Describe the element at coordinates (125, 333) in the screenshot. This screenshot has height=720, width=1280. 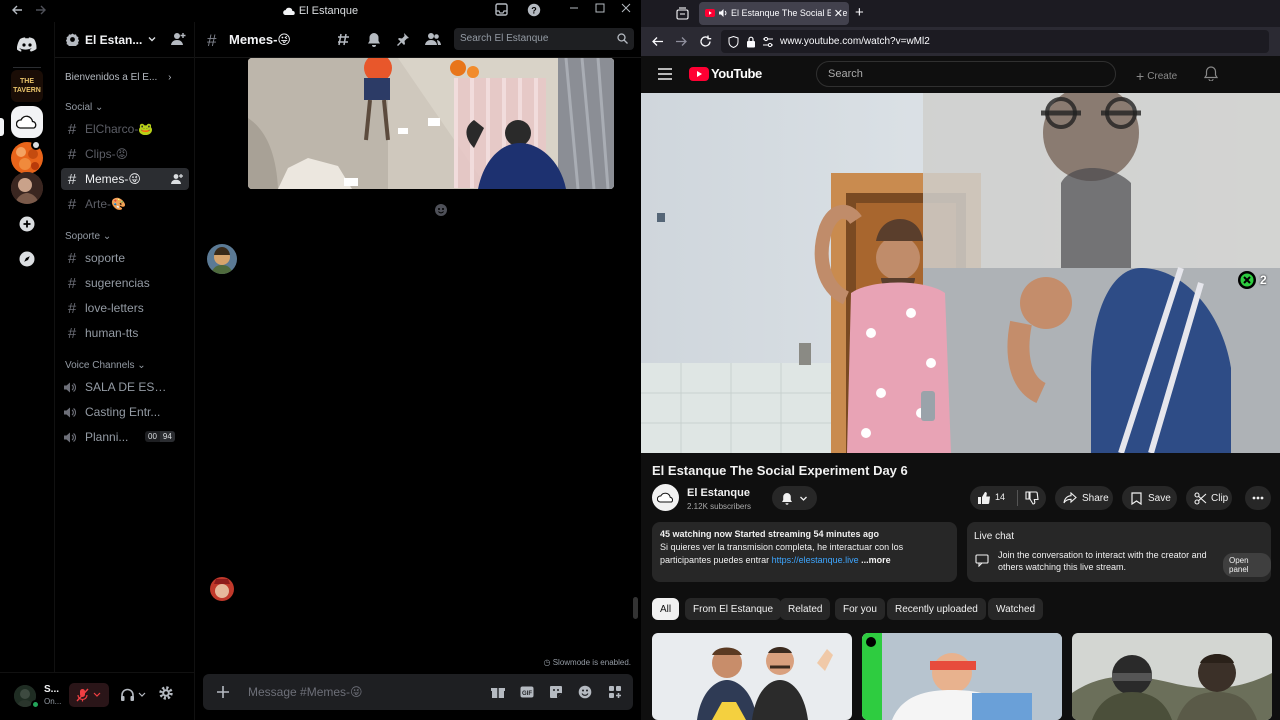
I see `channel-human-tts: # human-tts` at that location.